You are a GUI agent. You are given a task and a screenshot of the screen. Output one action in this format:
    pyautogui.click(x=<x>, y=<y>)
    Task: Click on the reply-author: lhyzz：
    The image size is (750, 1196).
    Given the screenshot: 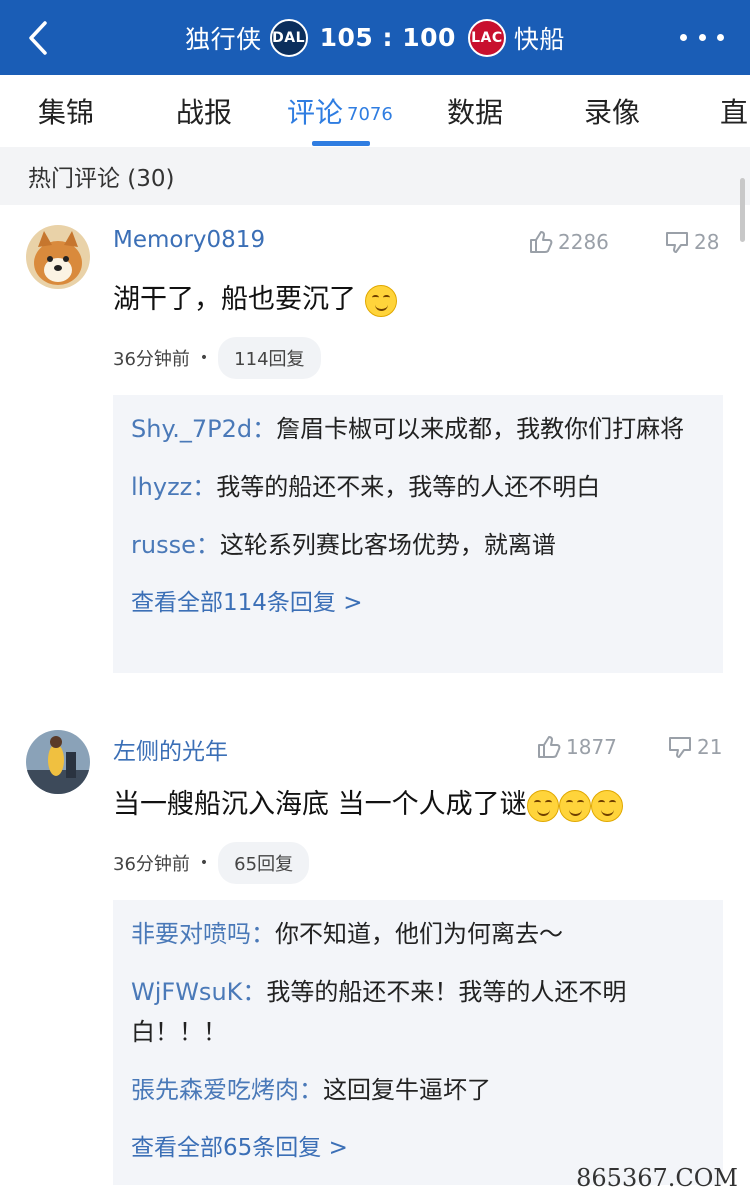 What is the action you would take?
    pyautogui.click(x=173, y=487)
    